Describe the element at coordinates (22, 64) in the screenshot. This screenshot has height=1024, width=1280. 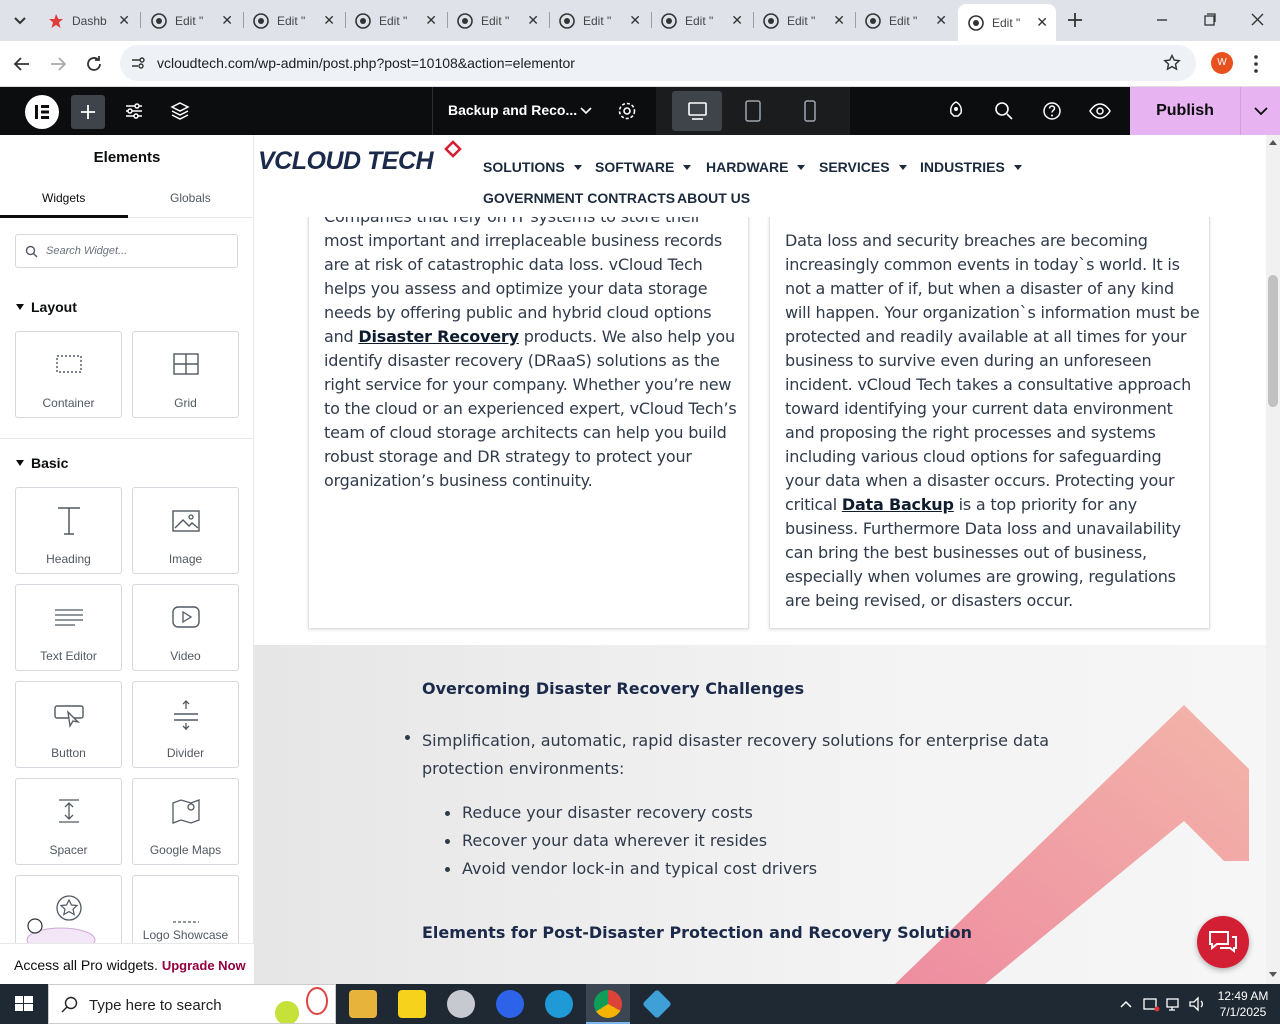
I see `back-button` at that location.